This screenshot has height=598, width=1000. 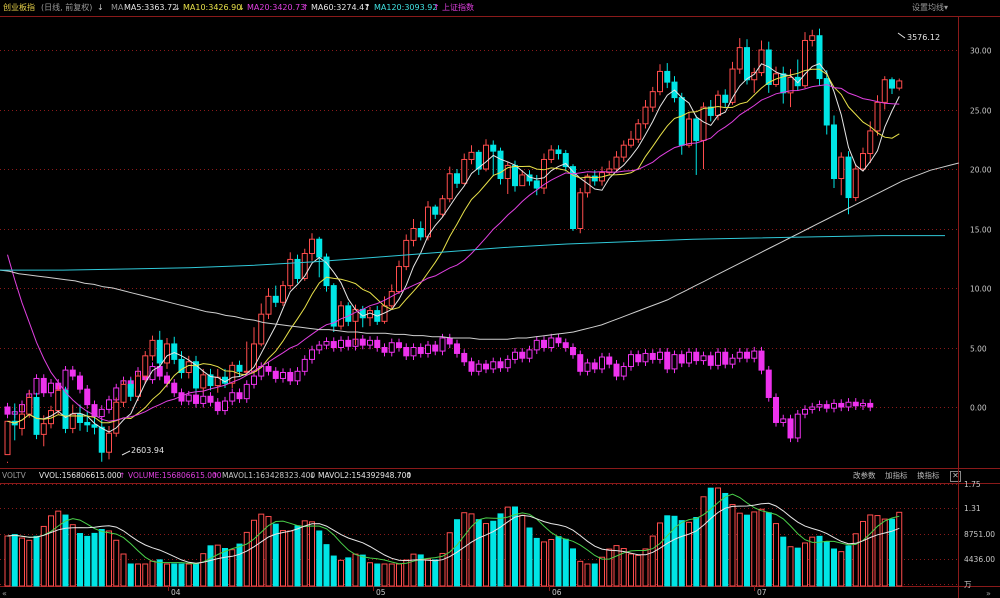 What do you see at coordinates (918, 37) in the screenshot?
I see `high-annotation: 3576.12` at bounding box center [918, 37].